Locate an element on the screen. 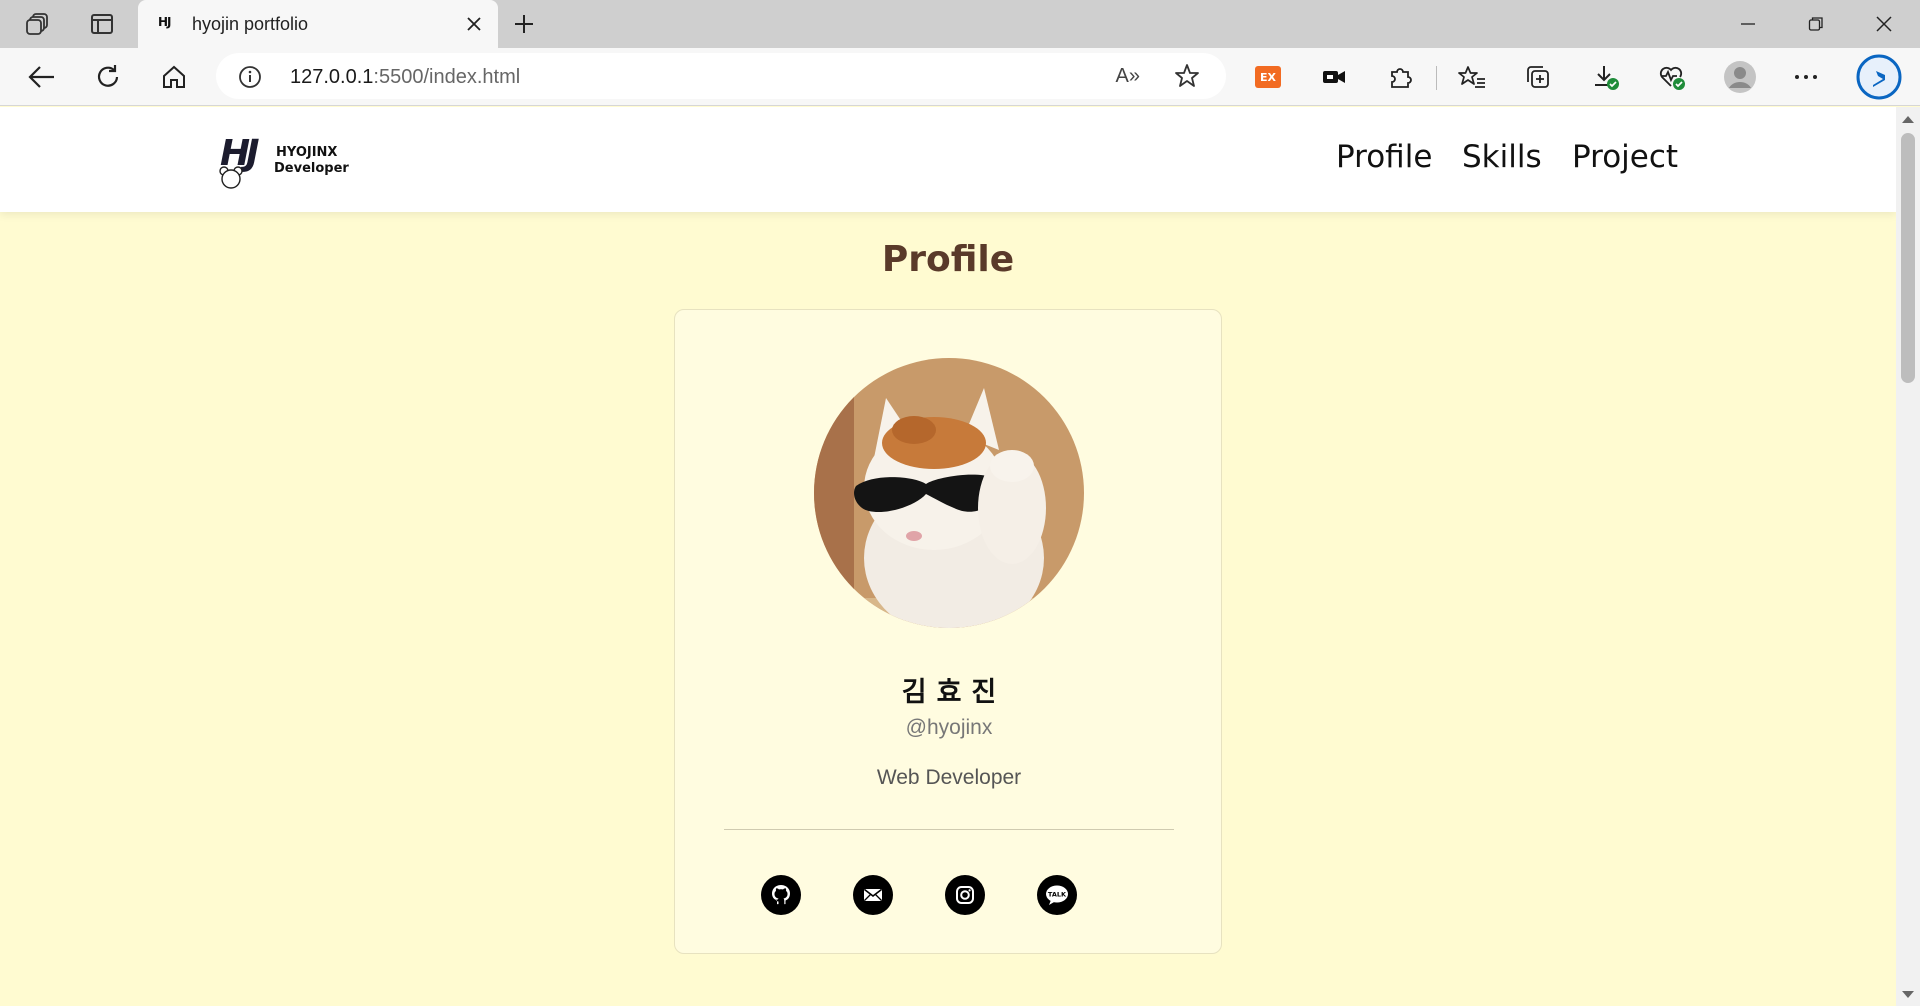 The height and width of the screenshot is (1006, 1920). instagram-icon is located at coordinates (965, 895).